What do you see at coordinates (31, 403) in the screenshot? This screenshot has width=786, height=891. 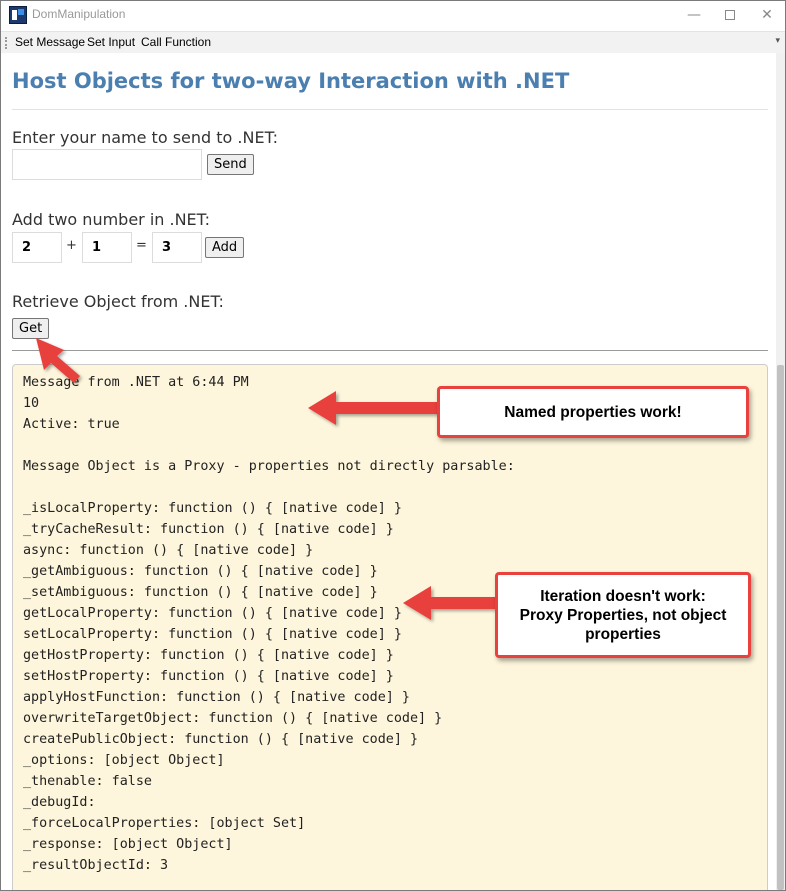 I see `output-line: 10` at bounding box center [31, 403].